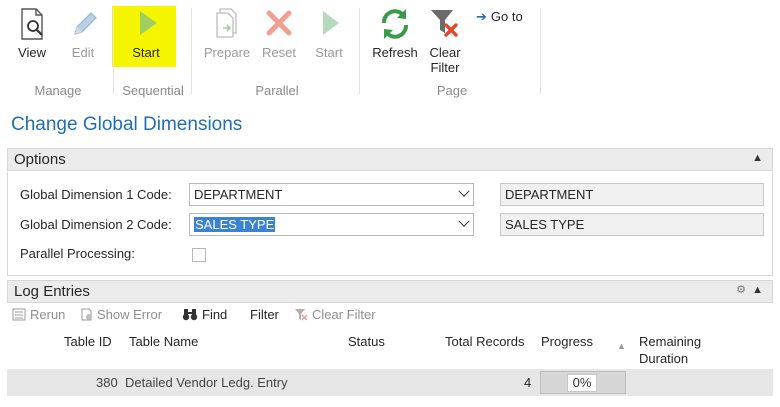 The height and width of the screenshot is (407, 780). What do you see at coordinates (366, 341) in the screenshot?
I see `col-header-status: Status` at bounding box center [366, 341].